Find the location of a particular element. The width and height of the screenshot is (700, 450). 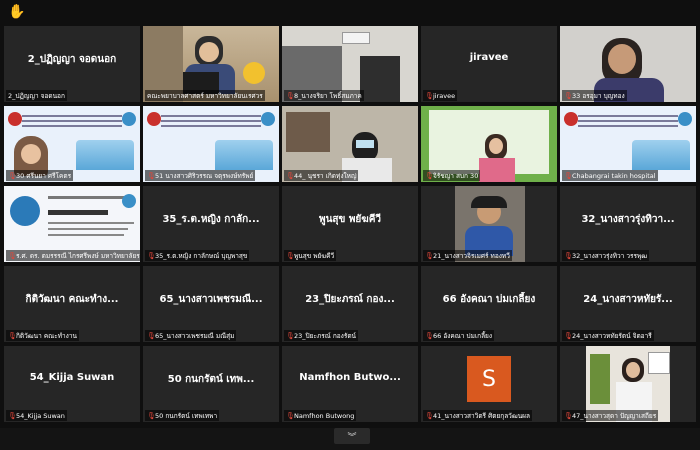

participant-display-name: 54_Kijja Suwan is located at coordinates (72, 377).